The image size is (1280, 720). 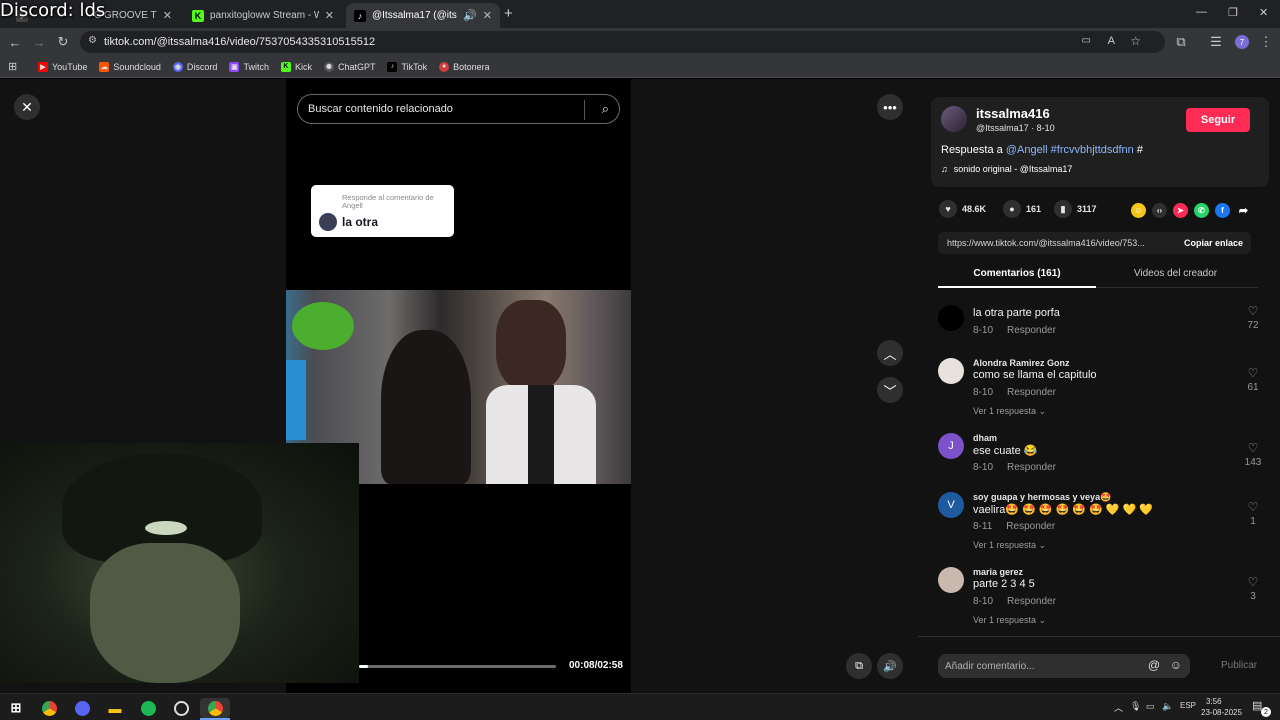 What do you see at coordinates (605, 109) in the screenshot?
I see `search-icon: ⌕` at bounding box center [605, 109].